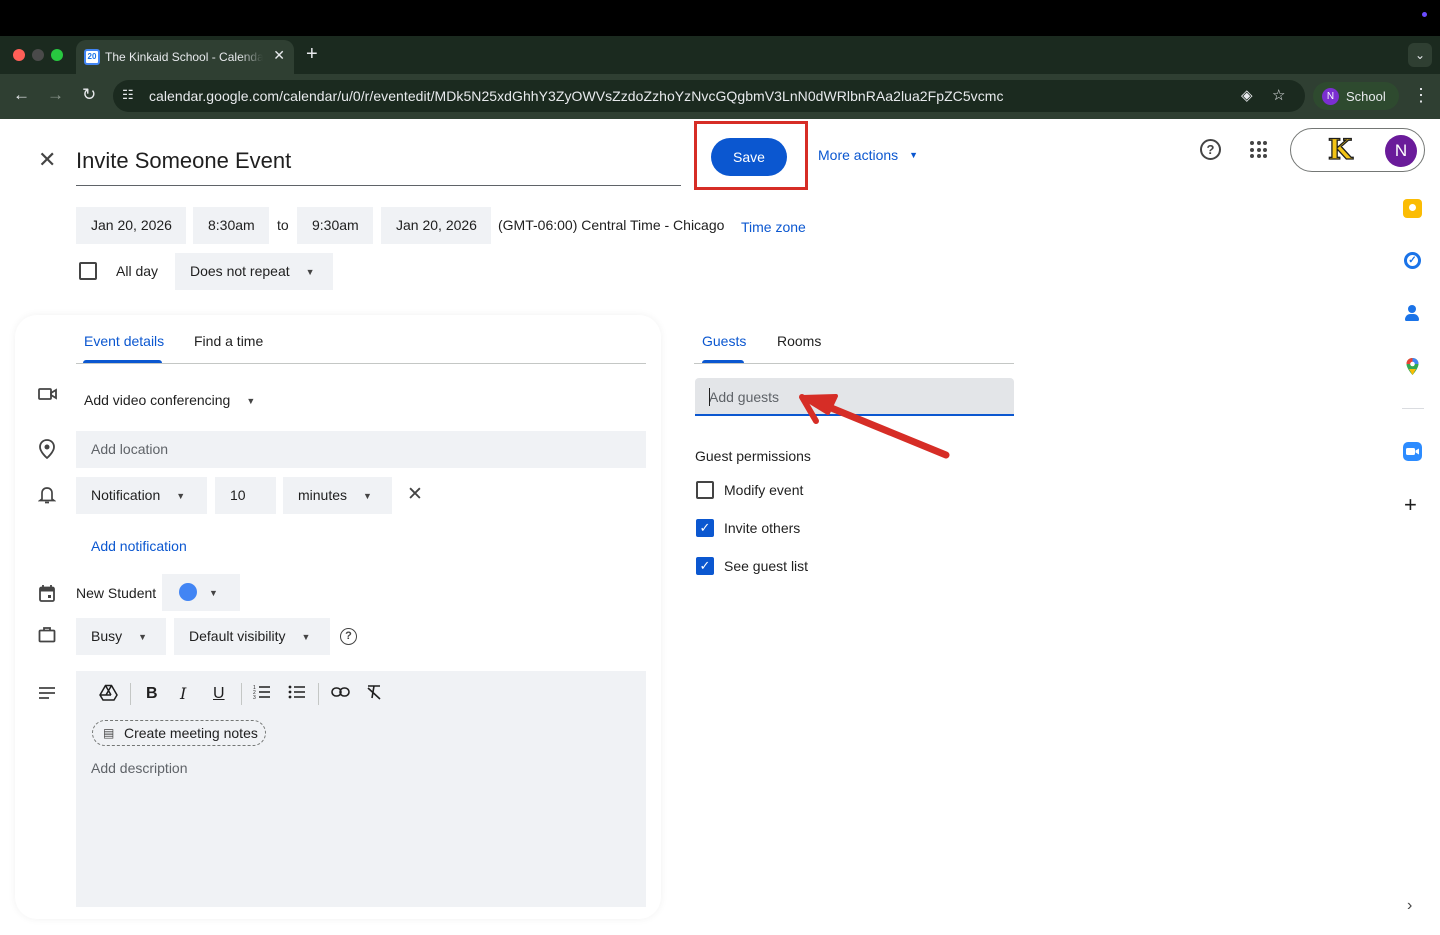 This screenshot has height=935, width=1440. Describe the element at coordinates (191, 733) in the screenshot. I see `create-meeting-notes-label: Create meeting notes` at that location.